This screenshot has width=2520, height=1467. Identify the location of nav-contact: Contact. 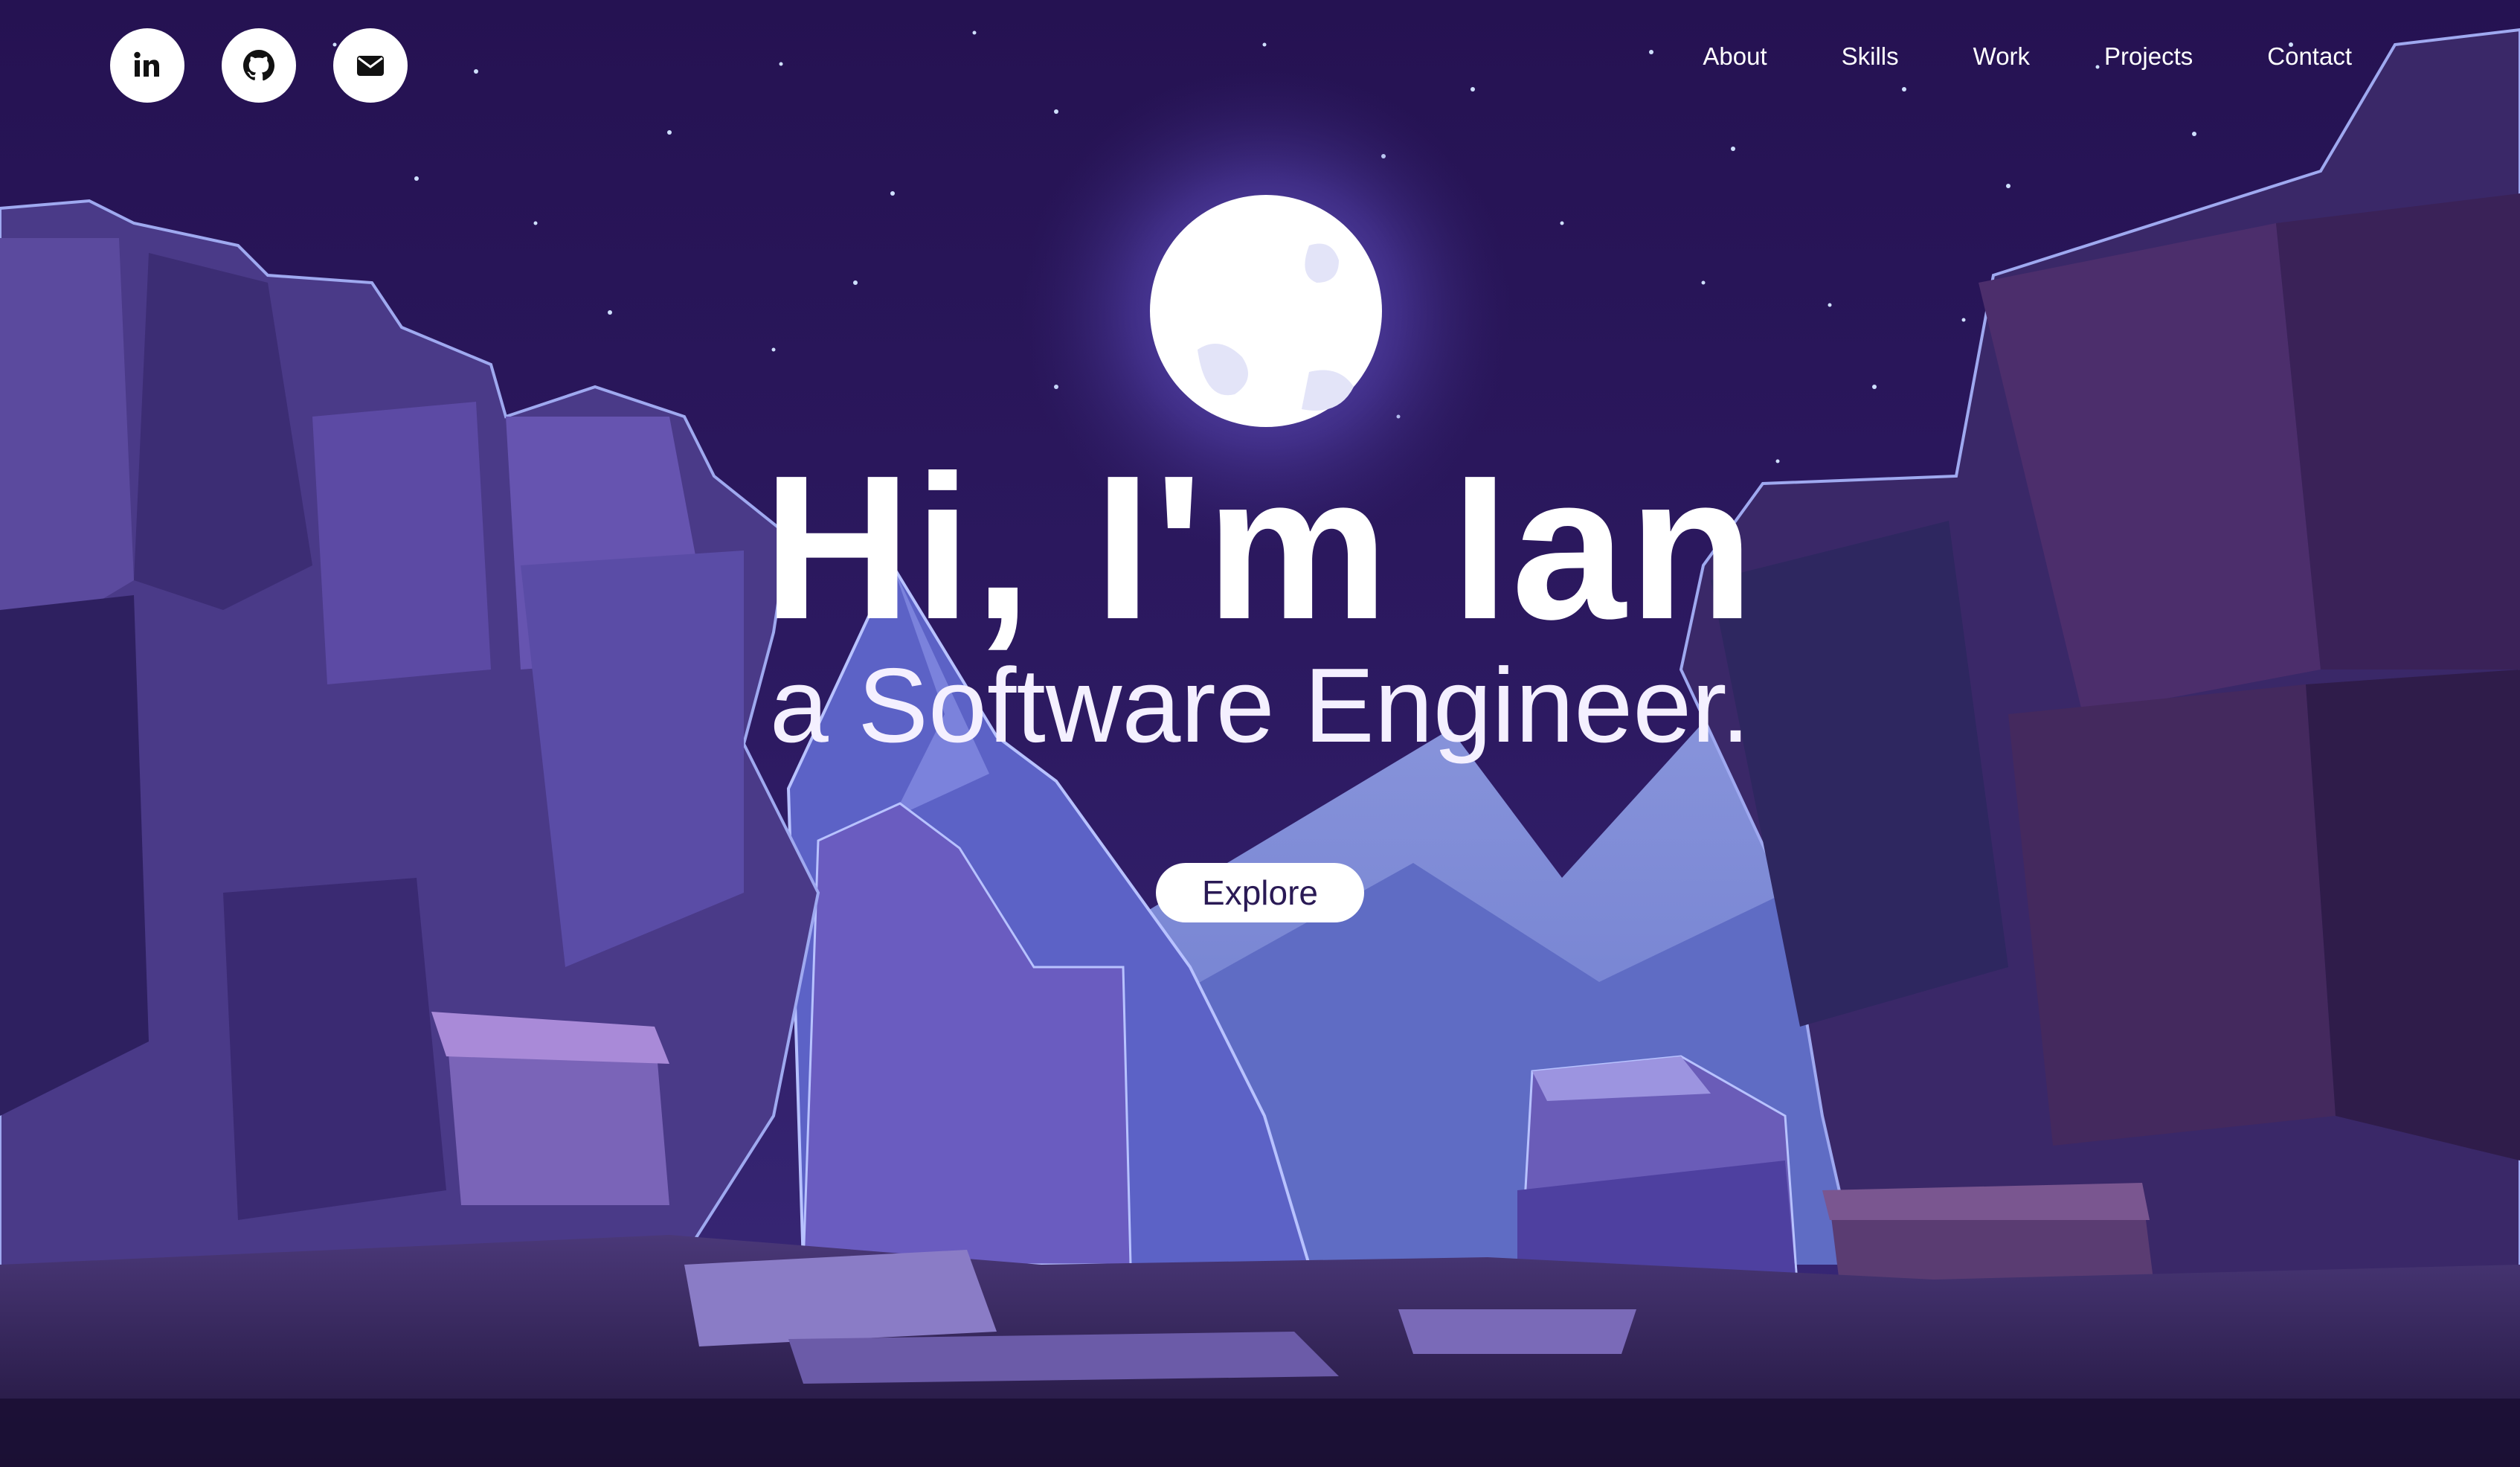
(2309, 57).